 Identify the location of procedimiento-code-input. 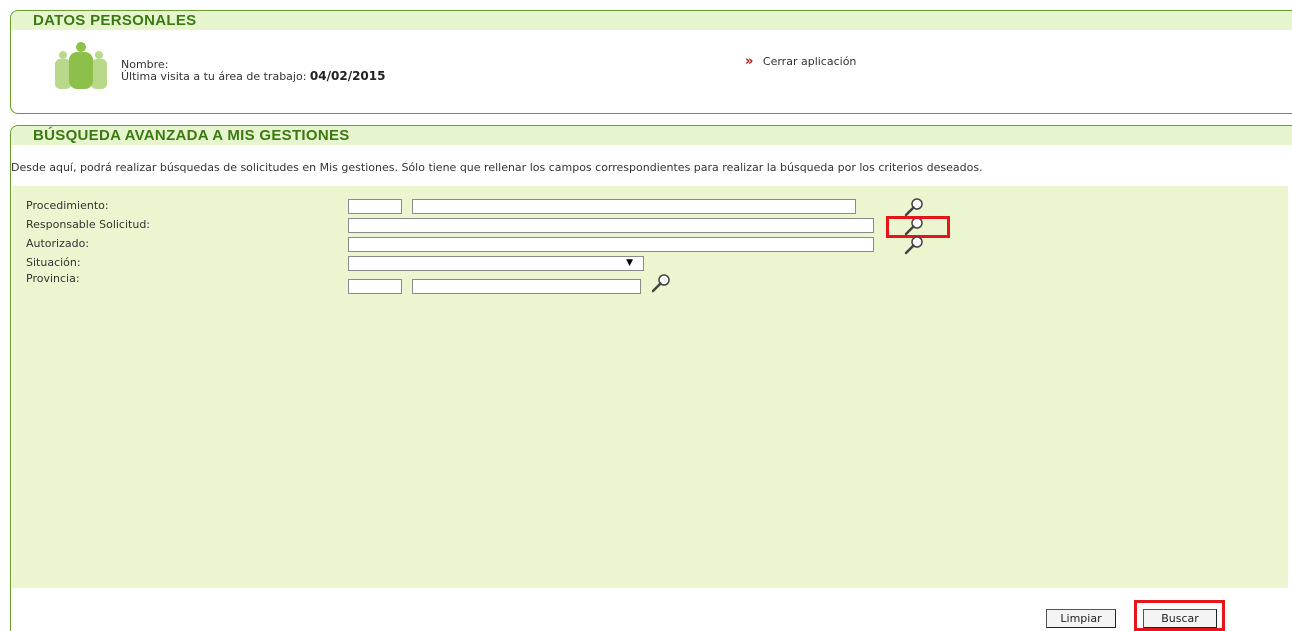
(375, 206).